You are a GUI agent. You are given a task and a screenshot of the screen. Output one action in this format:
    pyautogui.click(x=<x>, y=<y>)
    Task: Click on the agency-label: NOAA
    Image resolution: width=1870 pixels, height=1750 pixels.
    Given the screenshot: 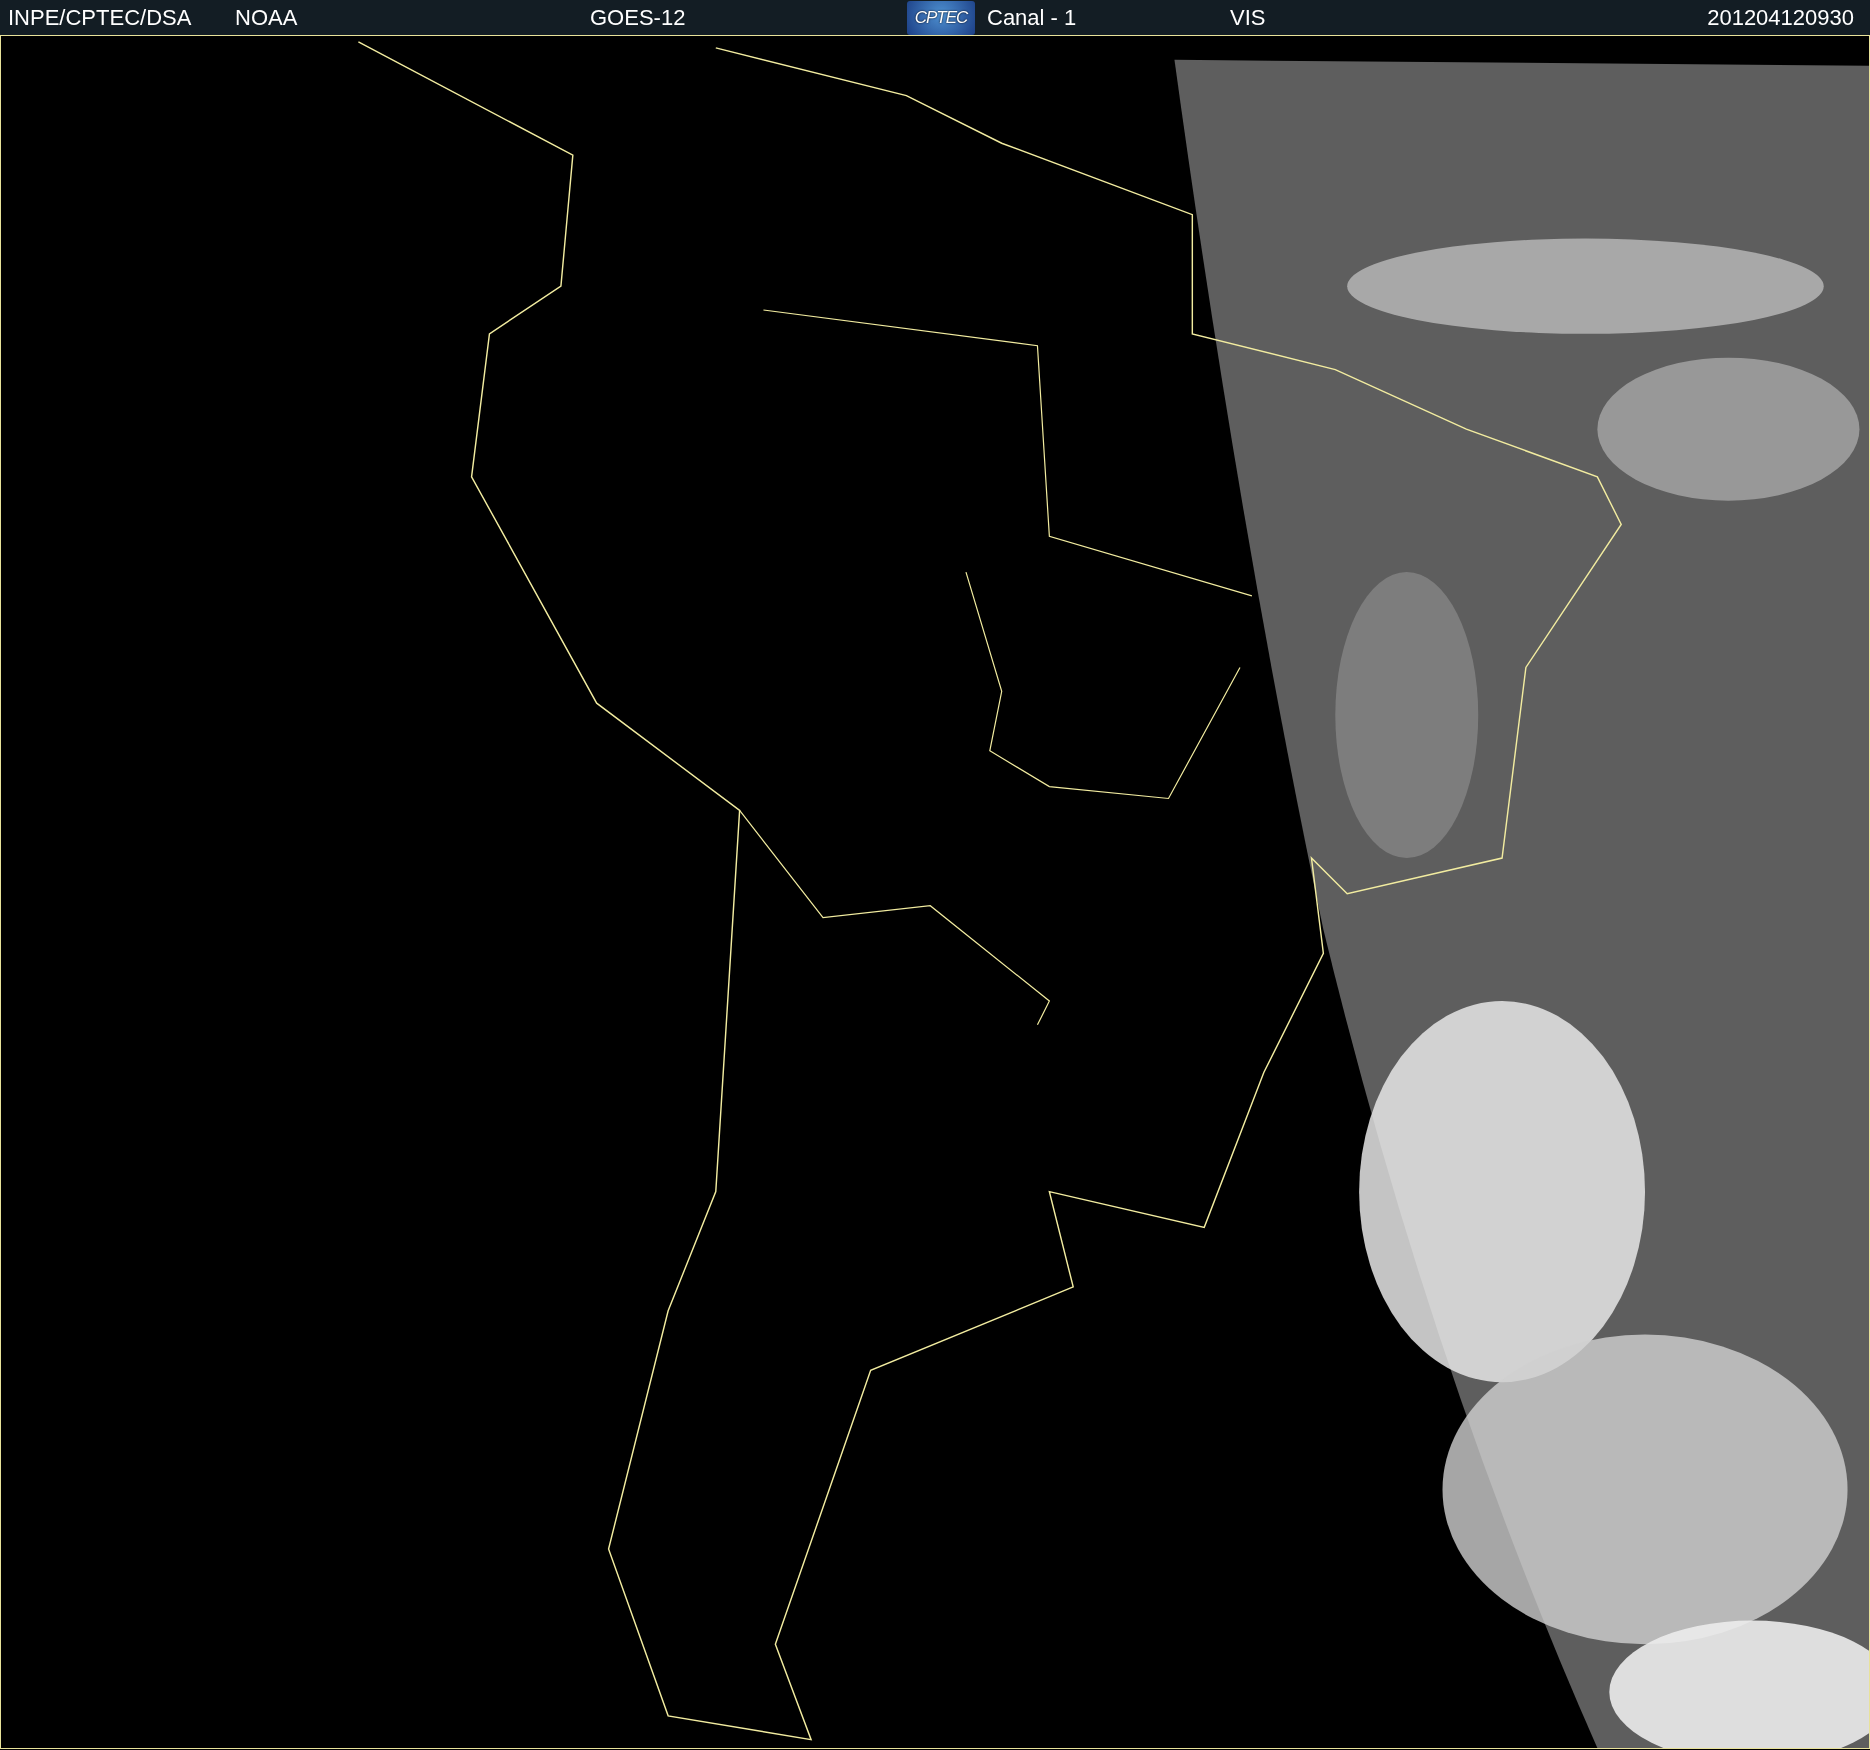 What is the action you would take?
    pyautogui.click(x=267, y=18)
    